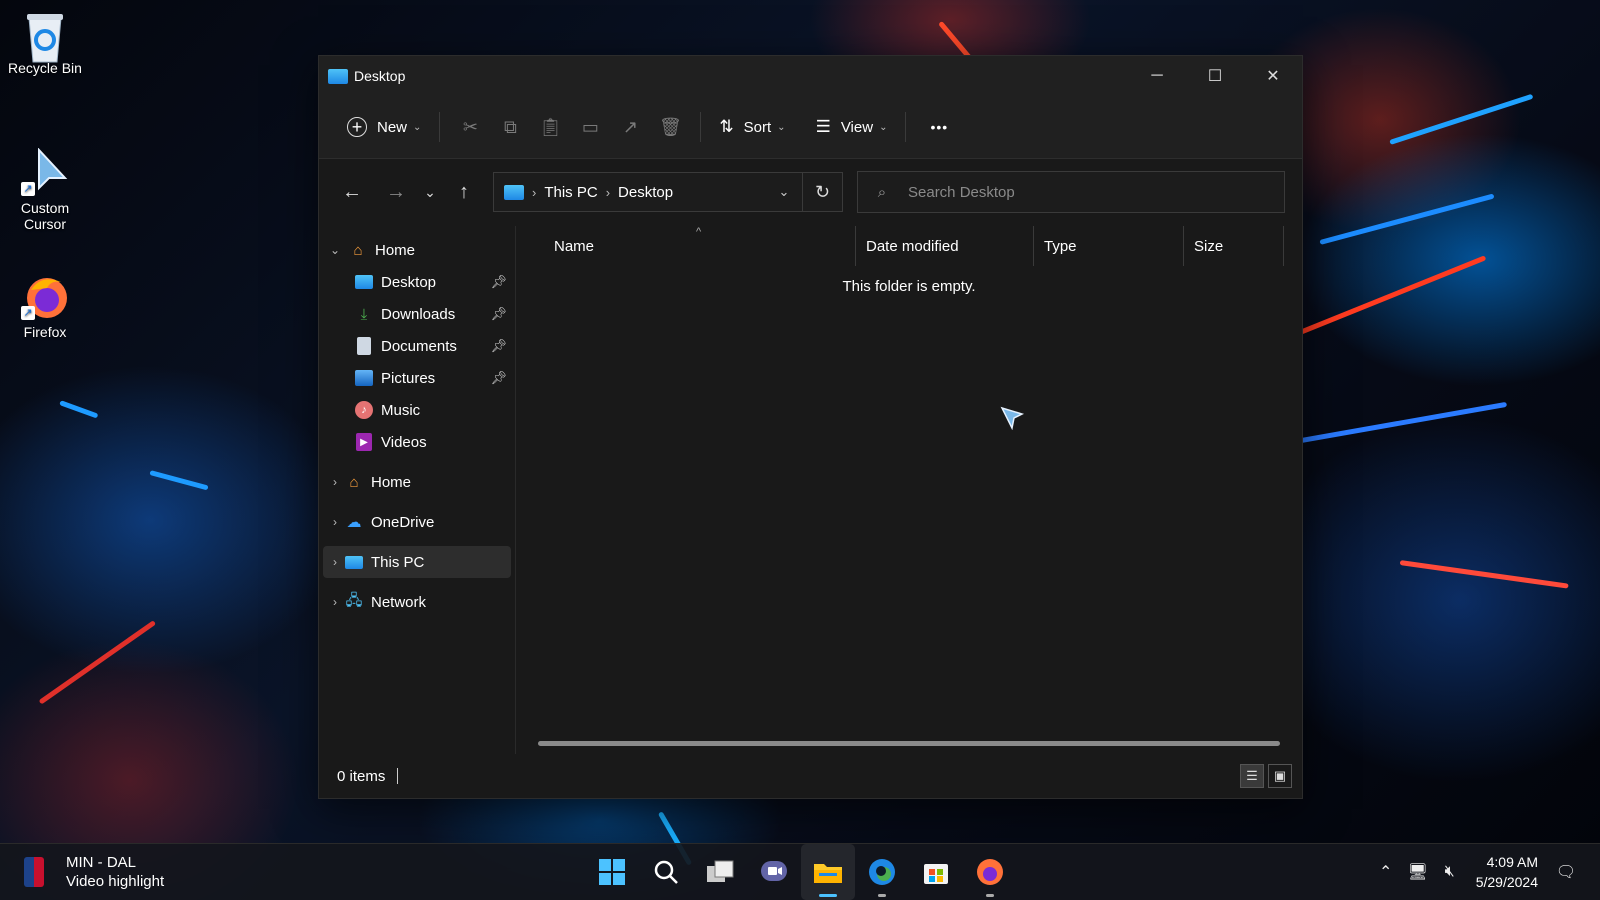 The width and height of the screenshot is (1600, 900). Describe the element at coordinates (384, 127) in the screenshot. I see `new-button: + New ⌄` at that location.